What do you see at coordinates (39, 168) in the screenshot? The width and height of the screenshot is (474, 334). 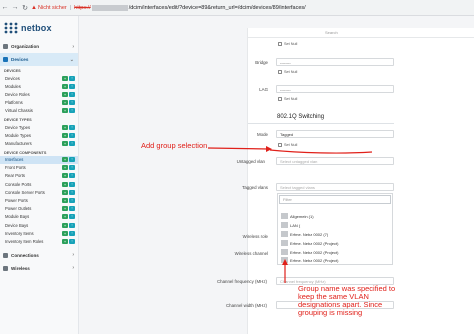 I see `sidebar-item-front-ports: Front Ports + ↑` at bounding box center [39, 168].